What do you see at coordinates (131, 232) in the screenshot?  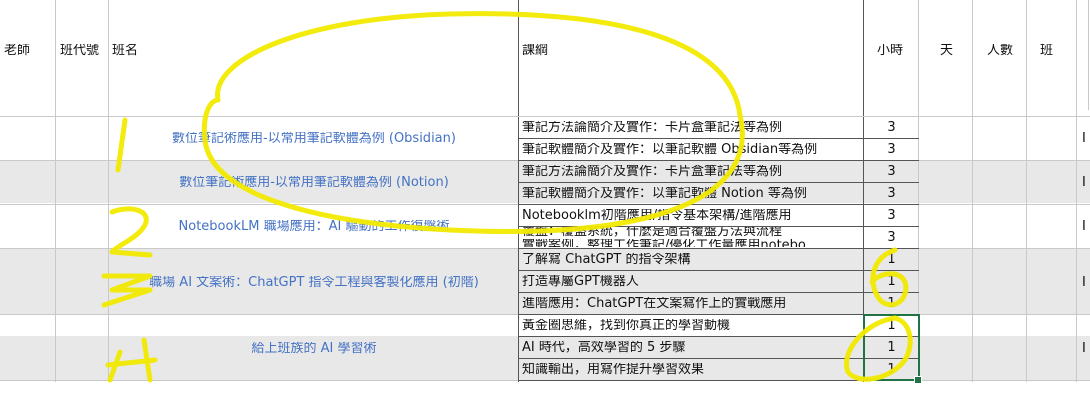 I see `mark-two` at bounding box center [131, 232].